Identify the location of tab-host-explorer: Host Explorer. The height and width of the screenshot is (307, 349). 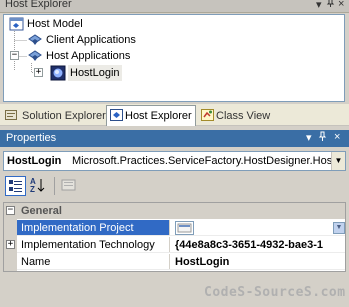
(151, 115).